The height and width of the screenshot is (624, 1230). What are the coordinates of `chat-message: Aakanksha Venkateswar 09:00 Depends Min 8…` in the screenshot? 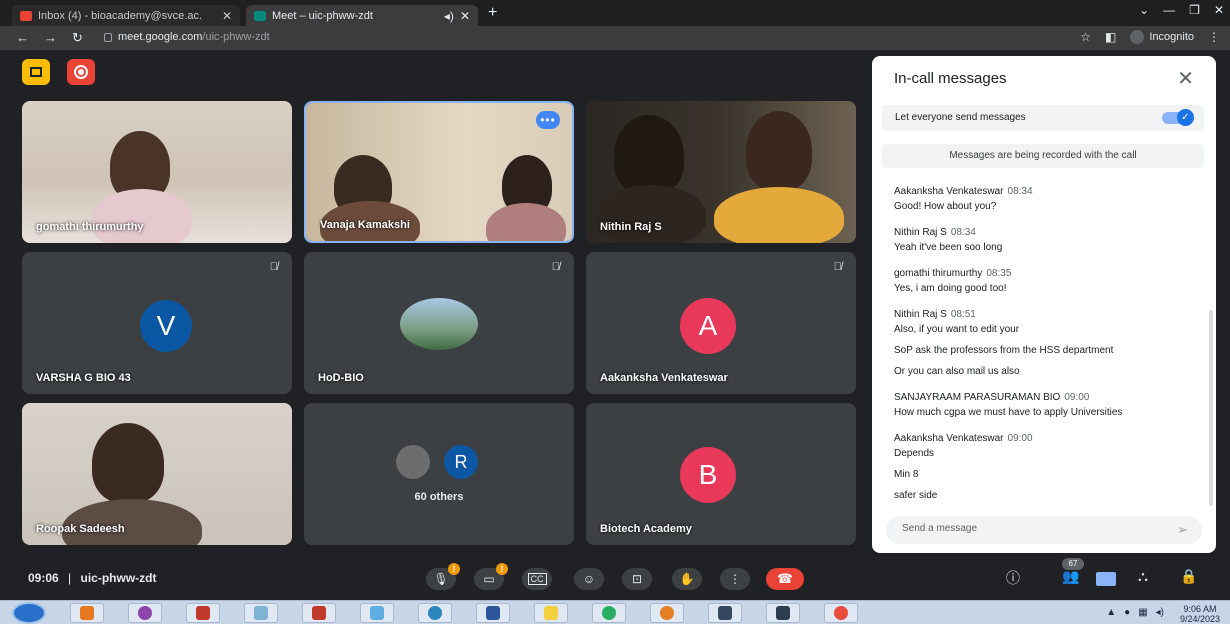 It's located at (1044, 467).